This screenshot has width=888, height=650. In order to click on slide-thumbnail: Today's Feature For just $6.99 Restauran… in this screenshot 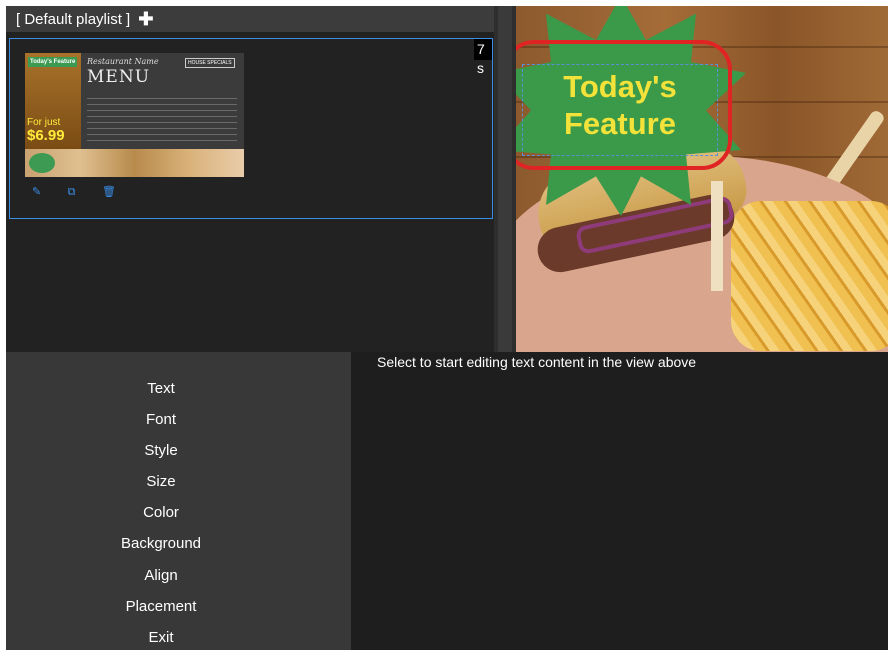, I will do `click(134, 115)`.